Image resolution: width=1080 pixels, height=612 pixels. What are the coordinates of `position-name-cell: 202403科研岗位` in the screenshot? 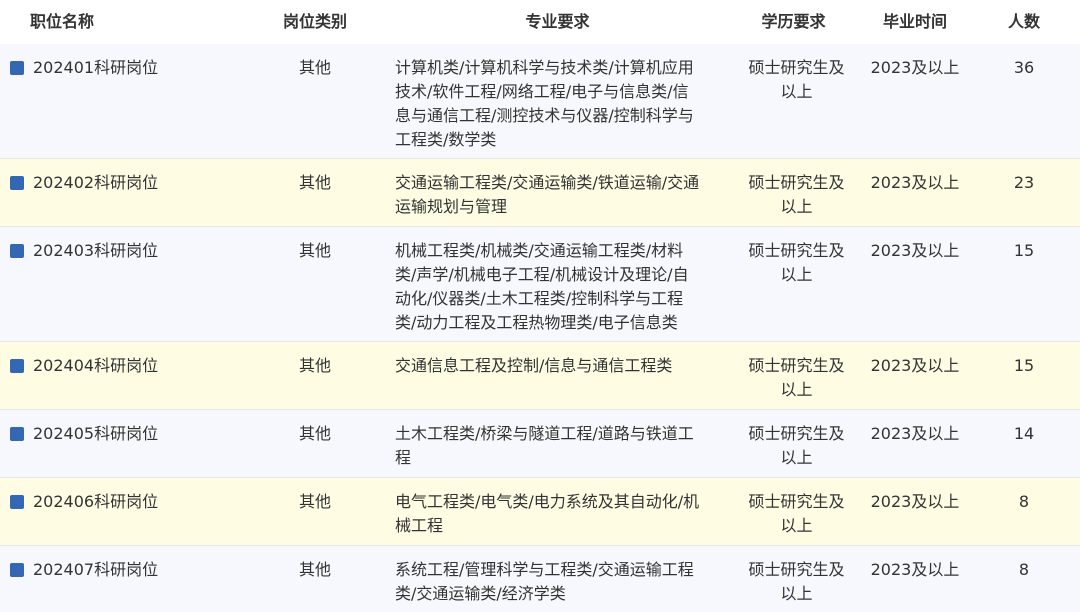 It's located at (120, 284).